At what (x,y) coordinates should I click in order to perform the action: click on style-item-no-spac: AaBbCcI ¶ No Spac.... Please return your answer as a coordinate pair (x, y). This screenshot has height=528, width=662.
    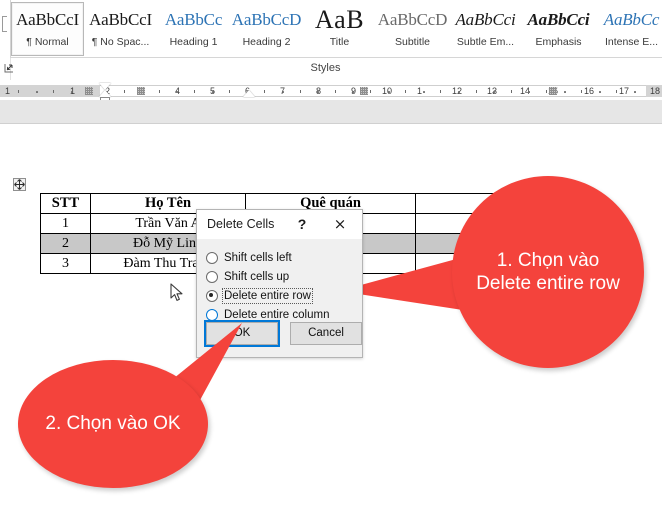
    Looking at the image, I should click on (120, 29).